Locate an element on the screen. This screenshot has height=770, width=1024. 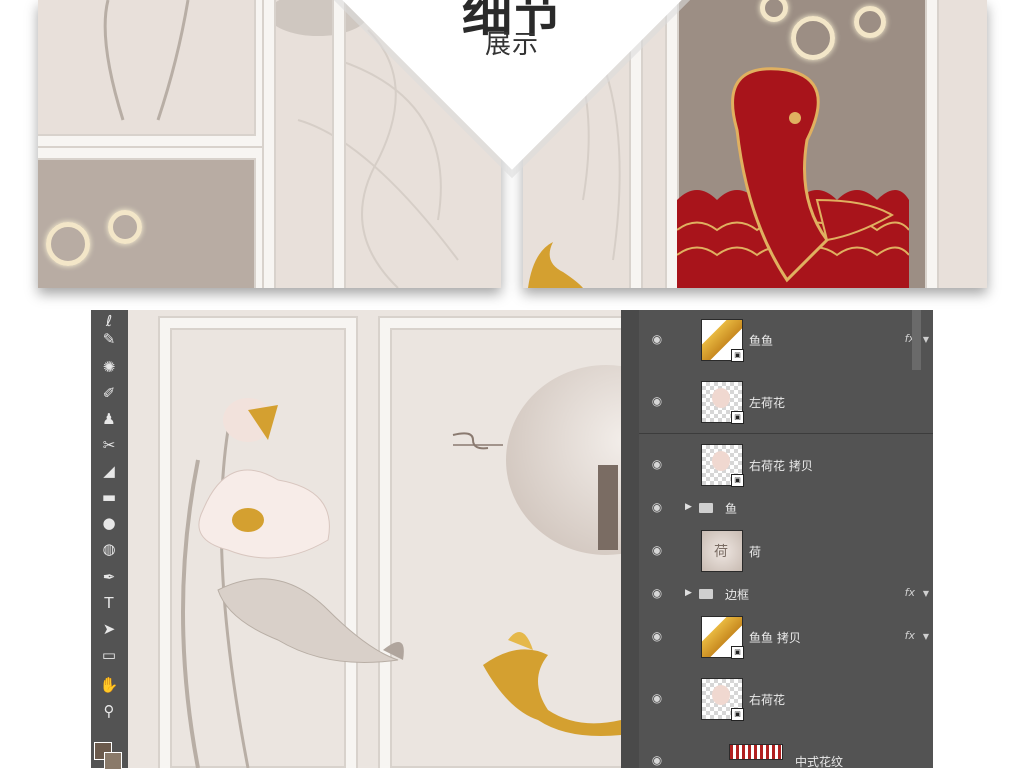
eraser-tool-icon: ◢ is located at coordinates (109, 471).